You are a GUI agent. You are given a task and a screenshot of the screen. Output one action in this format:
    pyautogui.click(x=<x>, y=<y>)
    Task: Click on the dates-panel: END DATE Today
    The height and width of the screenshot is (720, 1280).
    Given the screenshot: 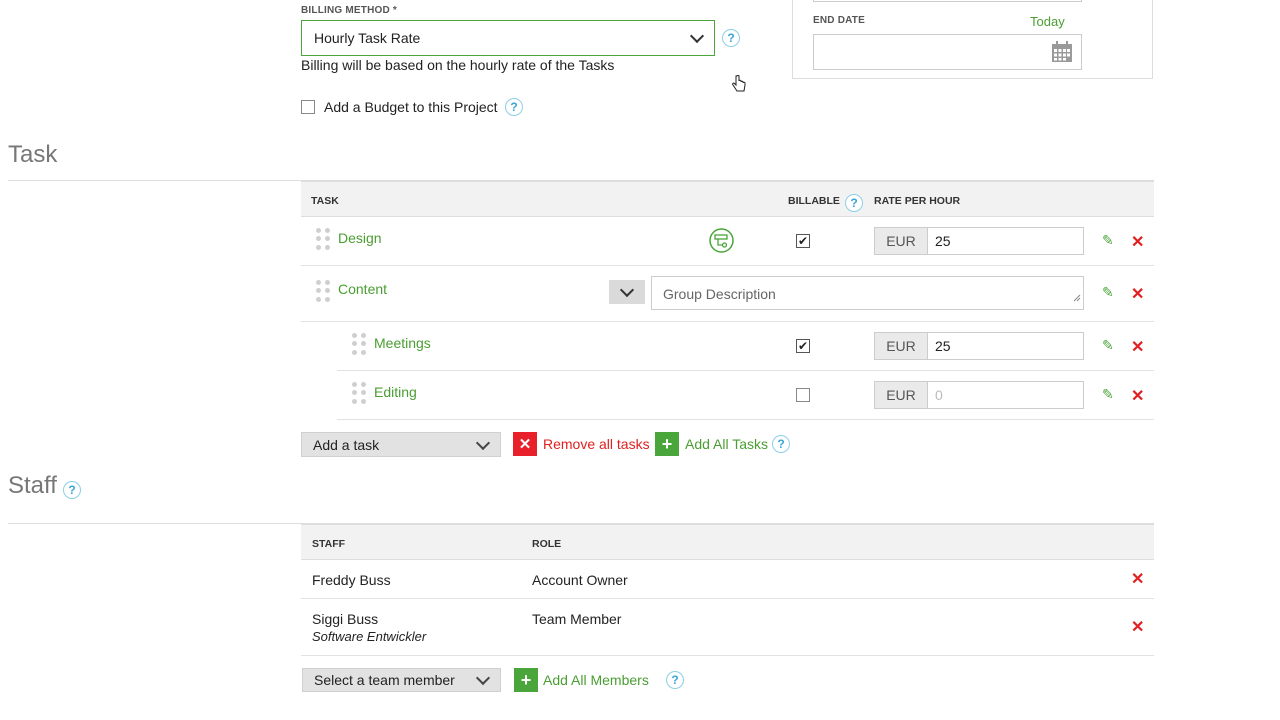 What is the action you would take?
    pyautogui.click(x=972, y=39)
    